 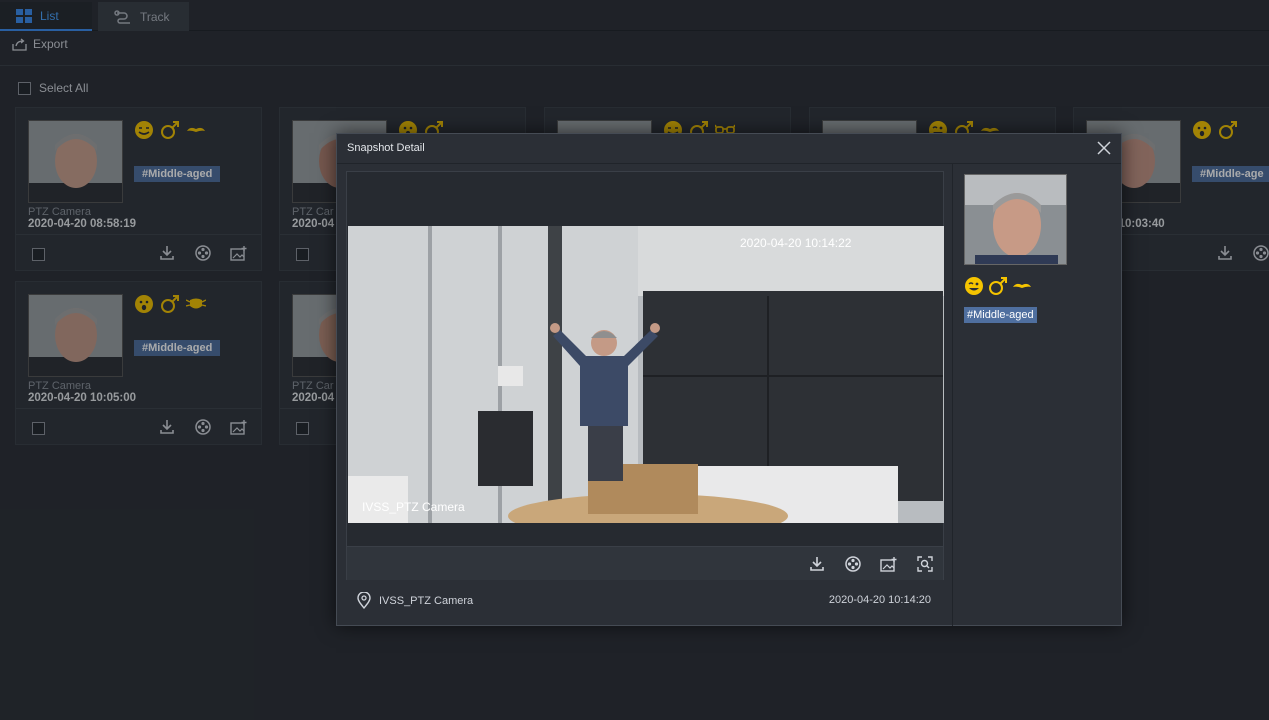 What do you see at coordinates (413, 507) in the screenshot?
I see `video-channel-label: IVSS_PTZ Camera` at bounding box center [413, 507].